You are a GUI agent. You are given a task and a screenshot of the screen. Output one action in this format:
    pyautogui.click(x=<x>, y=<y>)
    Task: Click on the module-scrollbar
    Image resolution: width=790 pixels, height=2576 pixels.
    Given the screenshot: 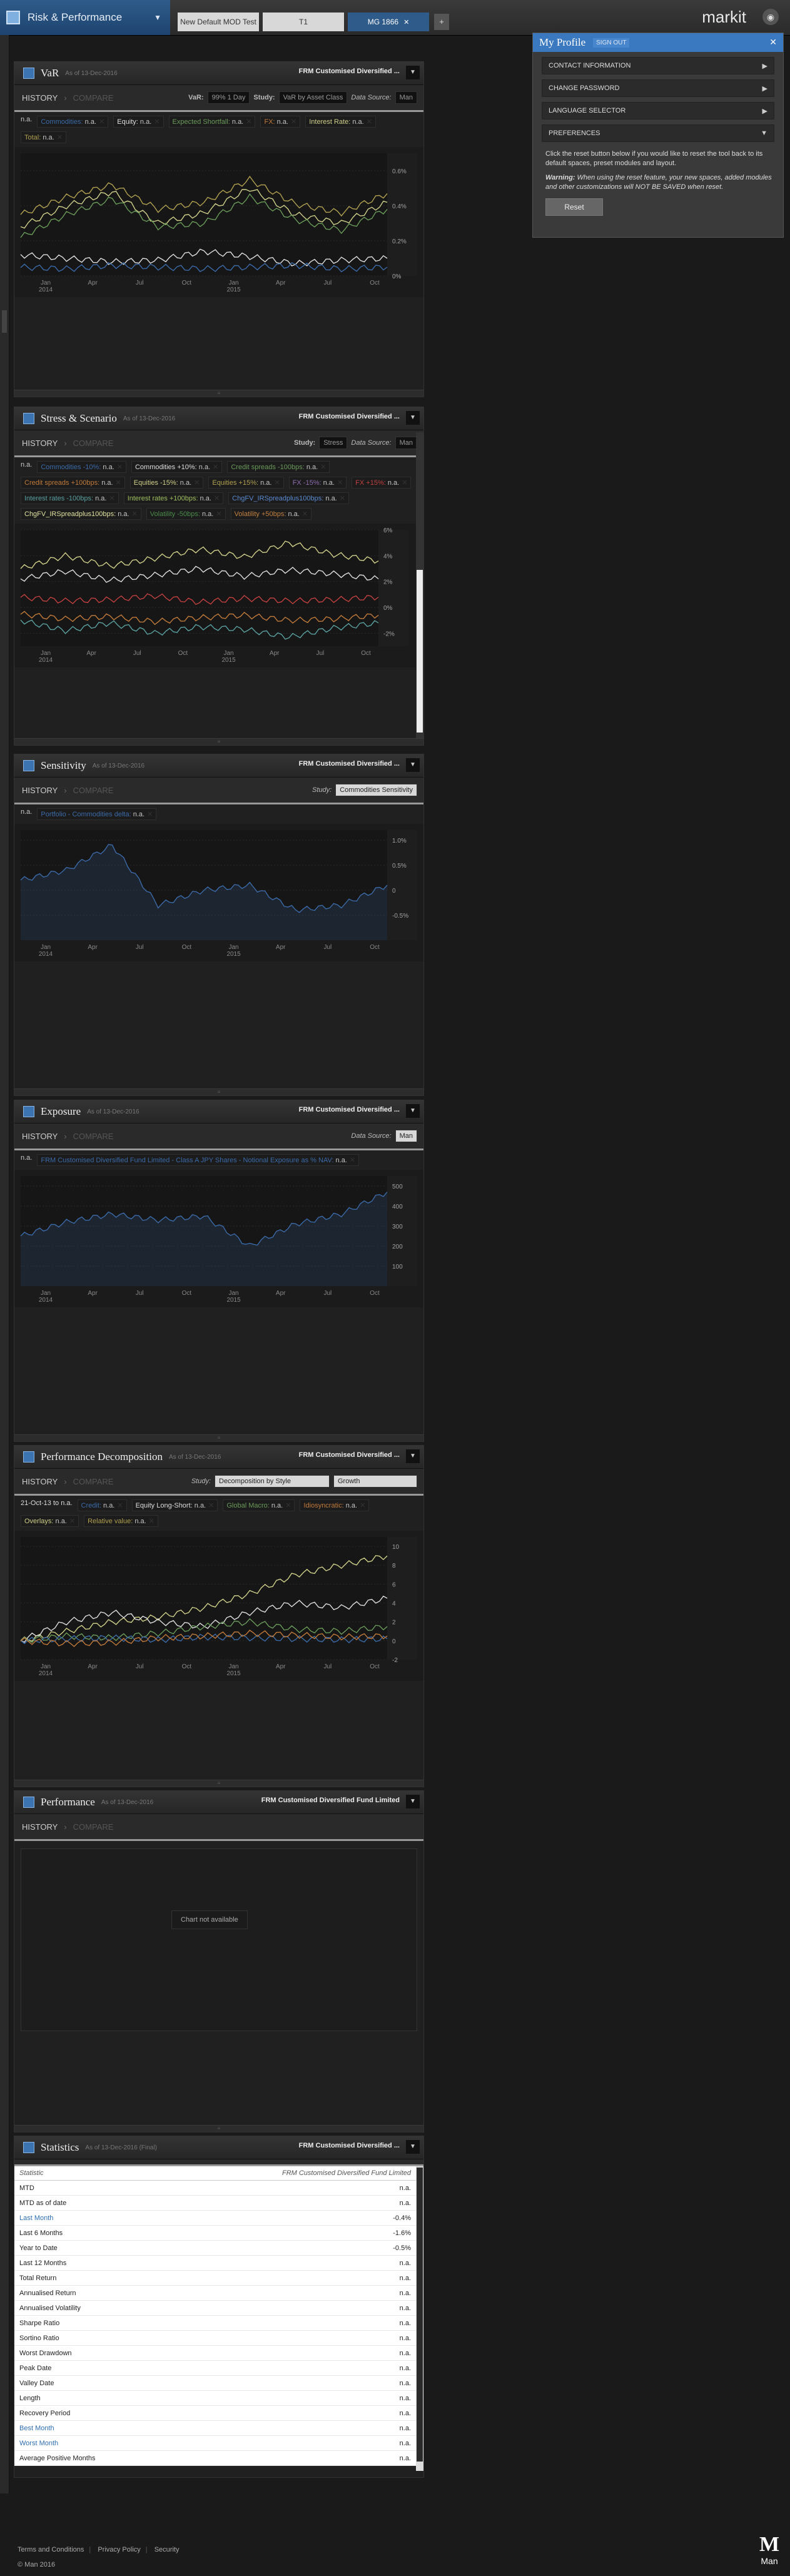 What is the action you would take?
    pyautogui.click(x=420, y=585)
    